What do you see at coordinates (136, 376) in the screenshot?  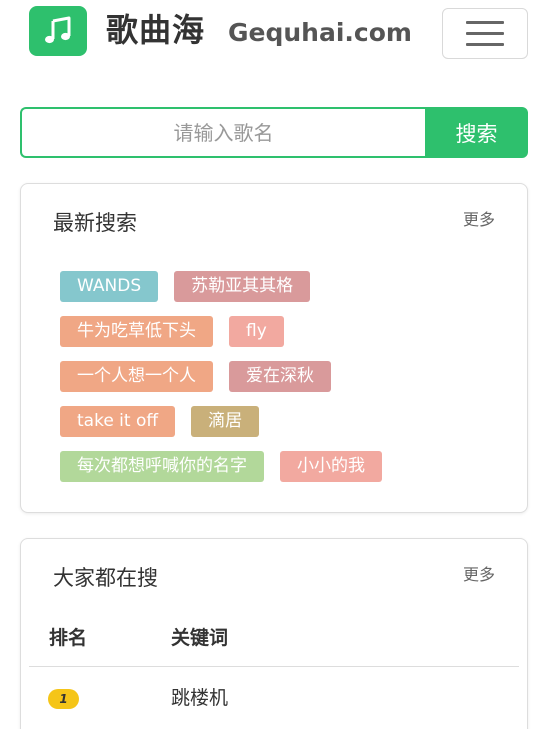 I see `search-tag: 一个人想一个人` at bounding box center [136, 376].